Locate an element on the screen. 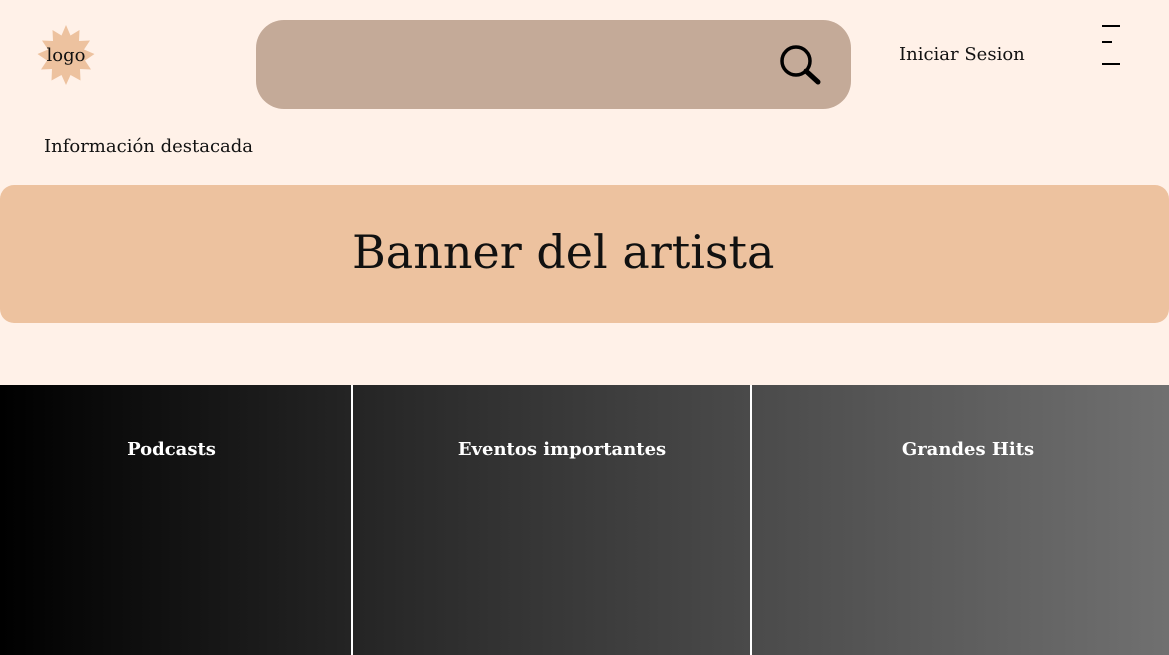 The height and width of the screenshot is (655, 1169). logo: logo is located at coordinates (66, 56).